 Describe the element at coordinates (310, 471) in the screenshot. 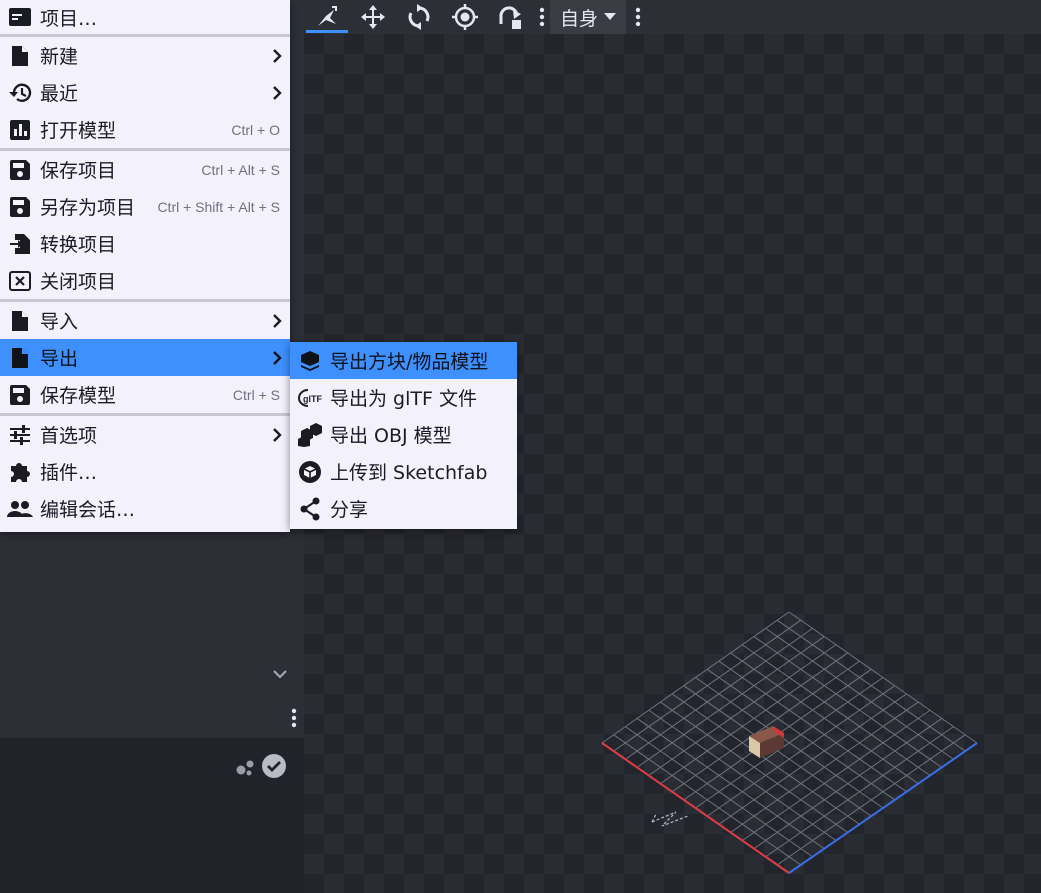

I see `sketchfab-icon` at that location.